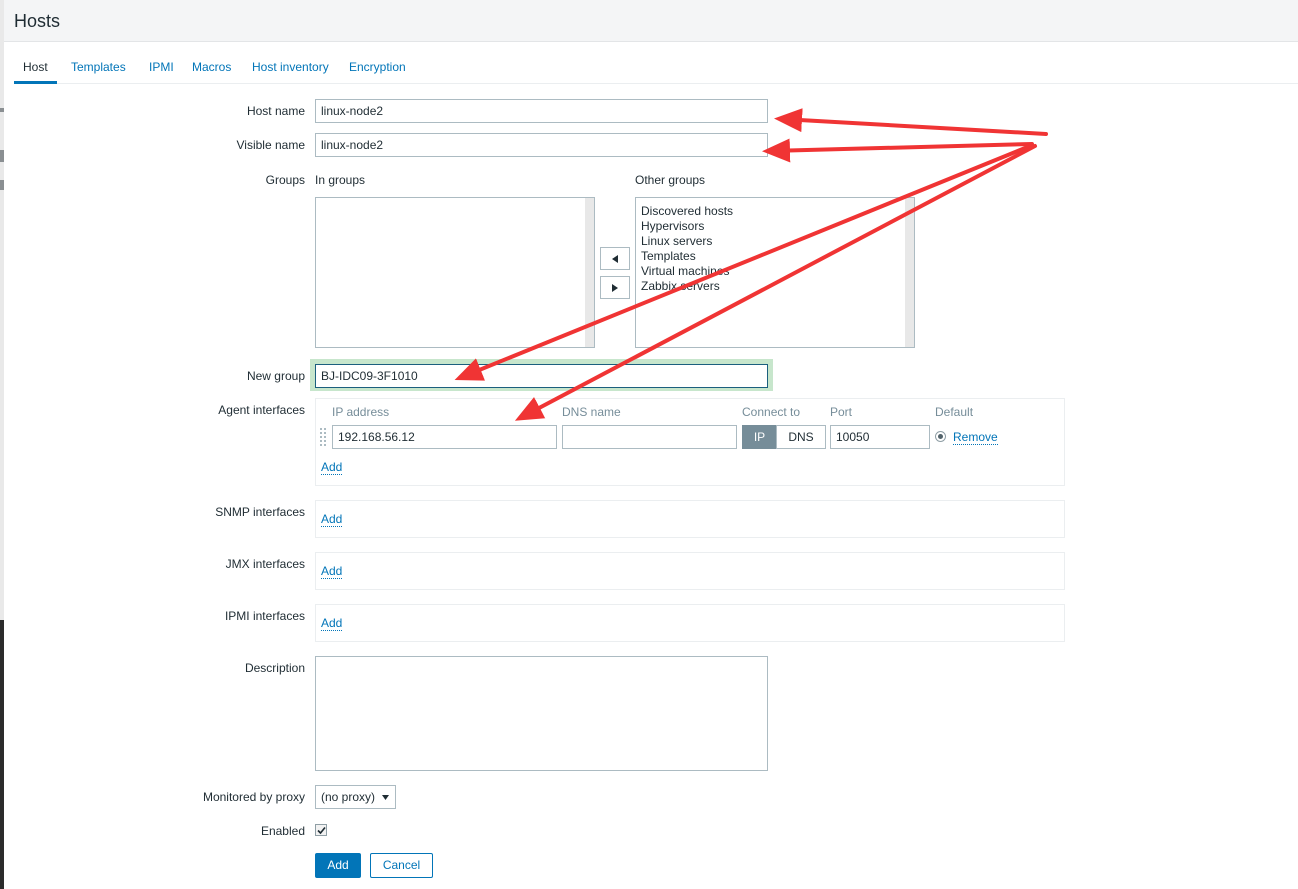 The width and height of the screenshot is (1298, 889). Describe the element at coordinates (260, 512) in the screenshot. I see `snmp-interfaces-label: SNMP interfaces` at that location.